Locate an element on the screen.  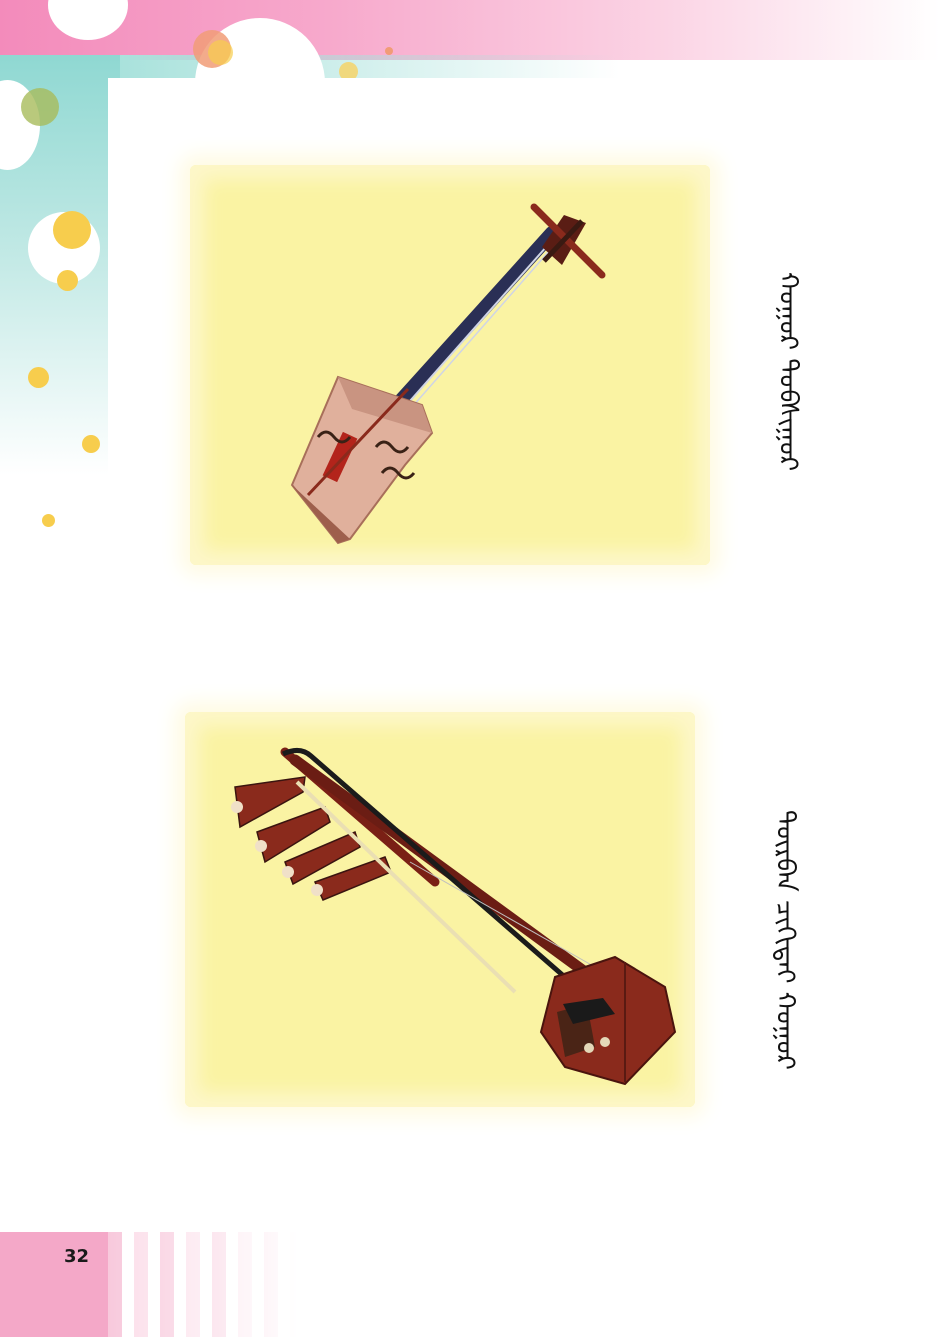
footer-stripes is located at coordinates (203, 1284).